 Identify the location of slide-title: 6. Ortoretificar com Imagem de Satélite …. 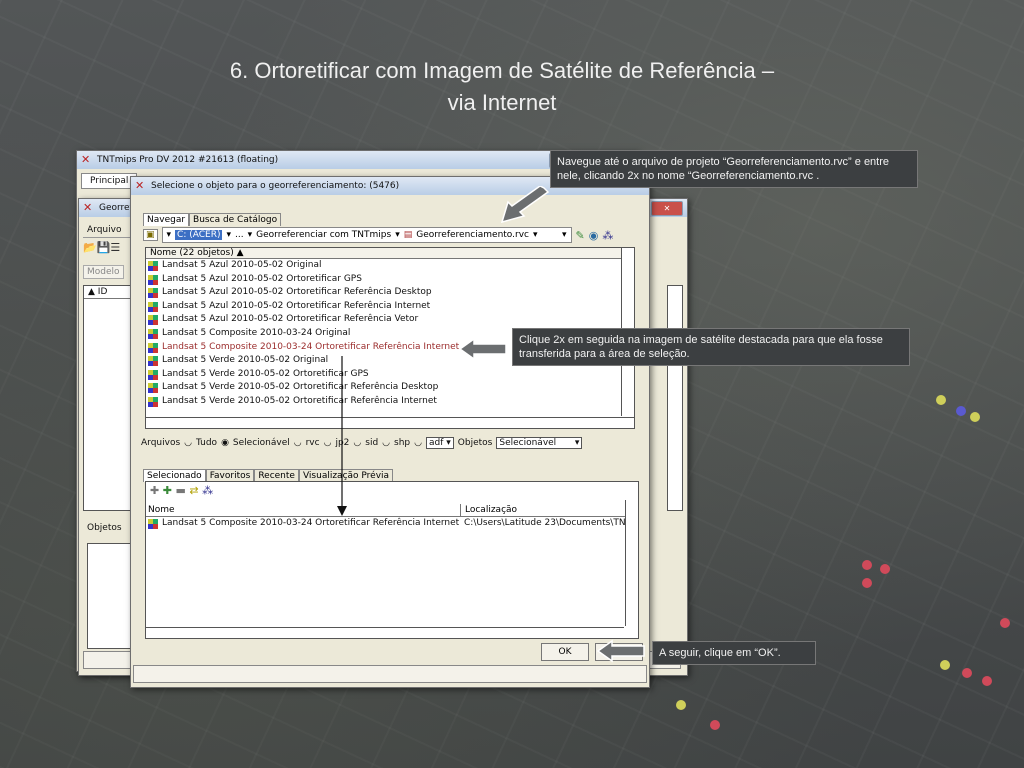
(502, 70).